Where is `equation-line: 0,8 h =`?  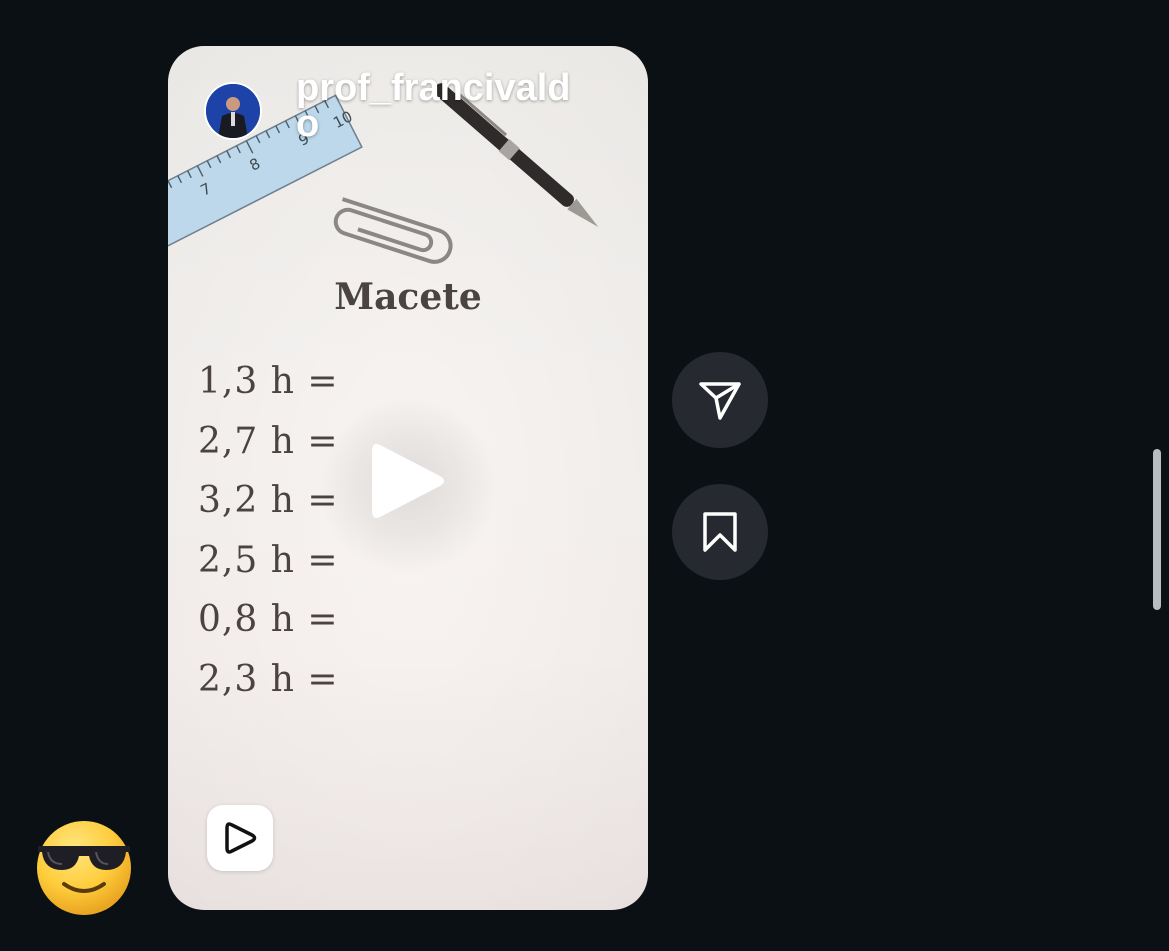
equation-line: 0,8 h = is located at coordinates (268, 619).